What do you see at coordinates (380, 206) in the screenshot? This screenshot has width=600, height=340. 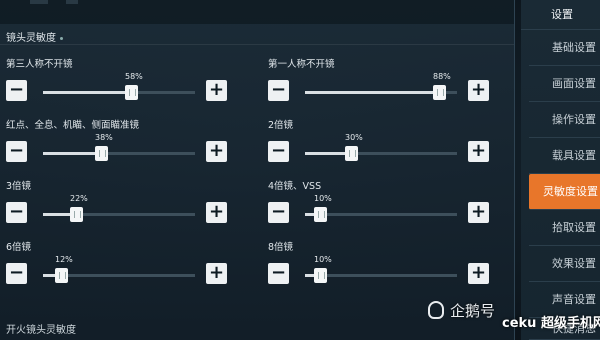 I see `sensitivity-control: 4倍镜、VSS − 10% +` at bounding box center [380, 206].